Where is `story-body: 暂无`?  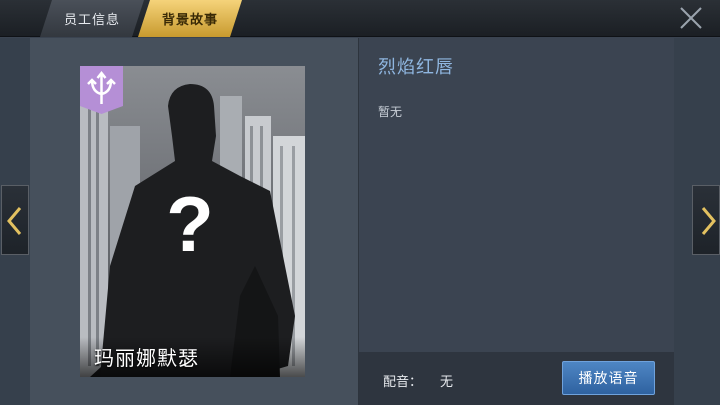 story-body: 暂无 is located at coordinates (390, 112).